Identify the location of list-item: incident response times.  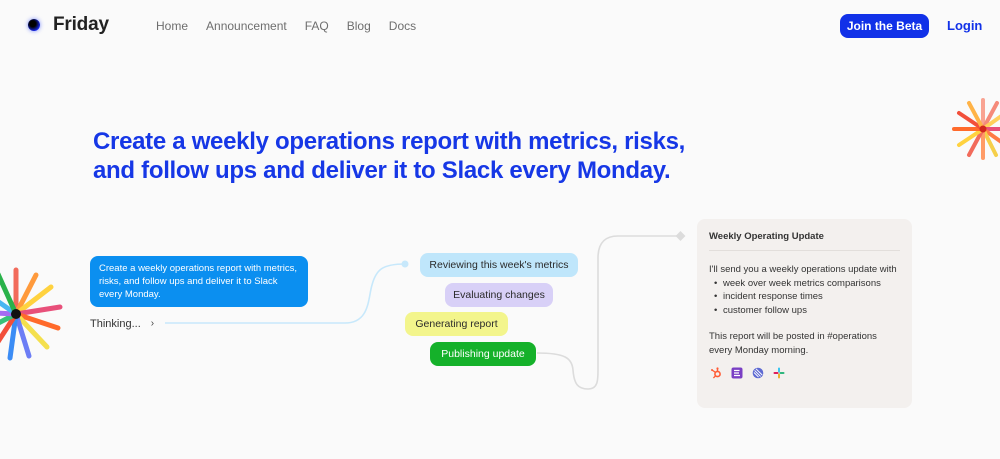
(804, 297).